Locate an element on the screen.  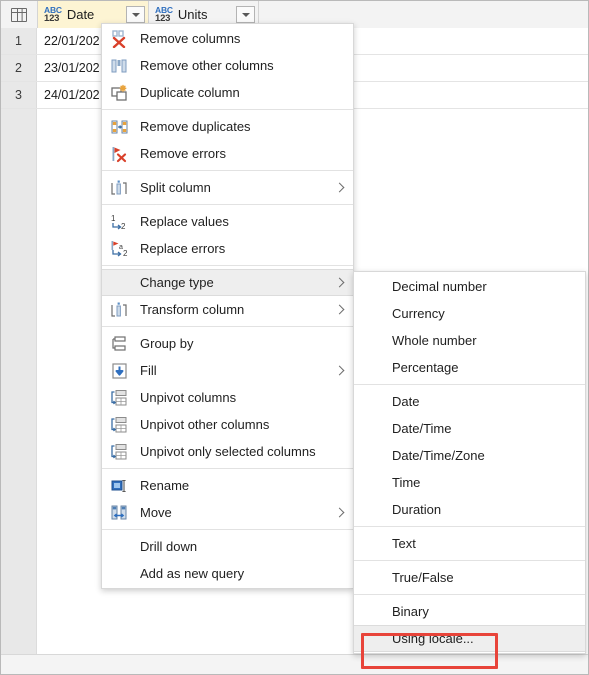
row-number: 3 is located at coordinates (19, 95).